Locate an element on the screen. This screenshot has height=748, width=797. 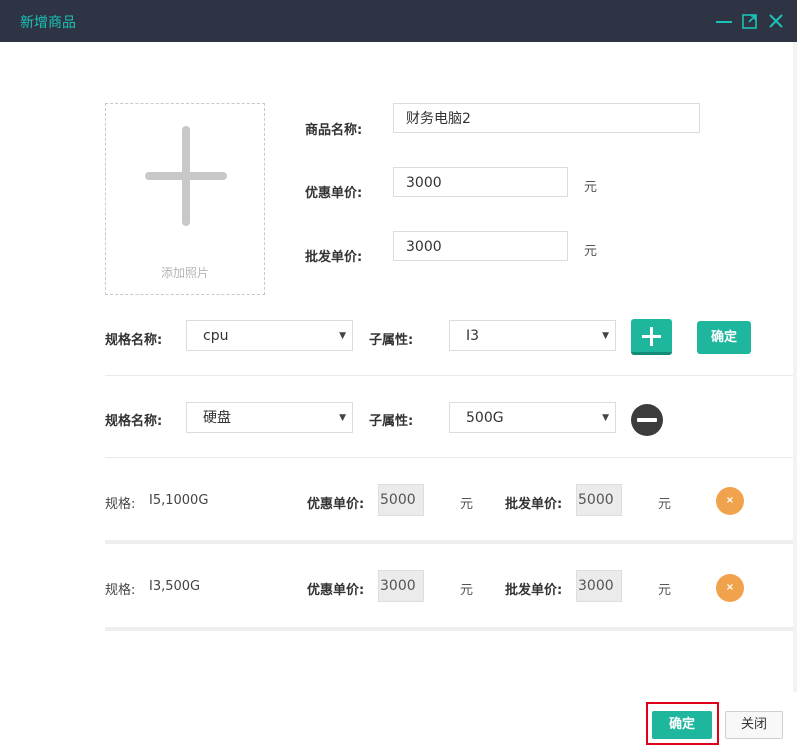
spec-name-value: cpu is located at coordinates (216, 336).